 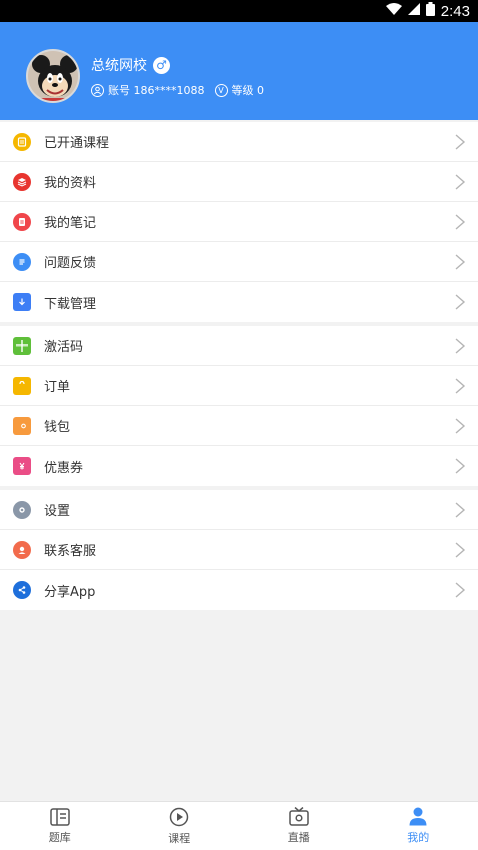 I want to click on level-info: V 等级 0, so click(x=239, y=90).